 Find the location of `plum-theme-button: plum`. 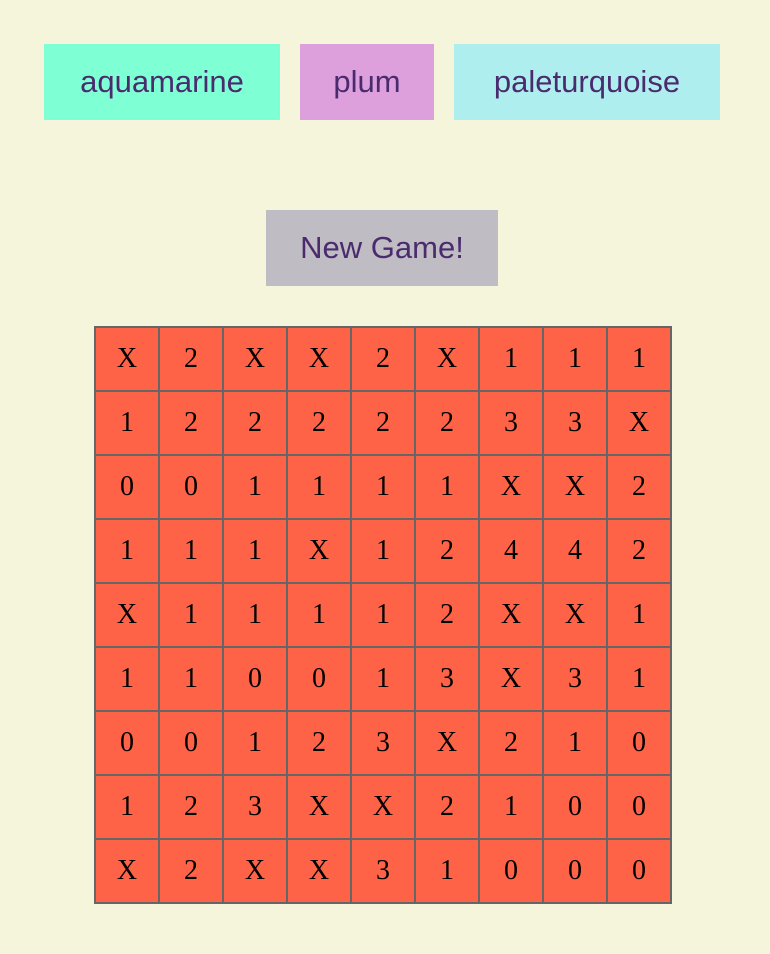

plum-theme-button: plum is located at coordinates (367, 82).